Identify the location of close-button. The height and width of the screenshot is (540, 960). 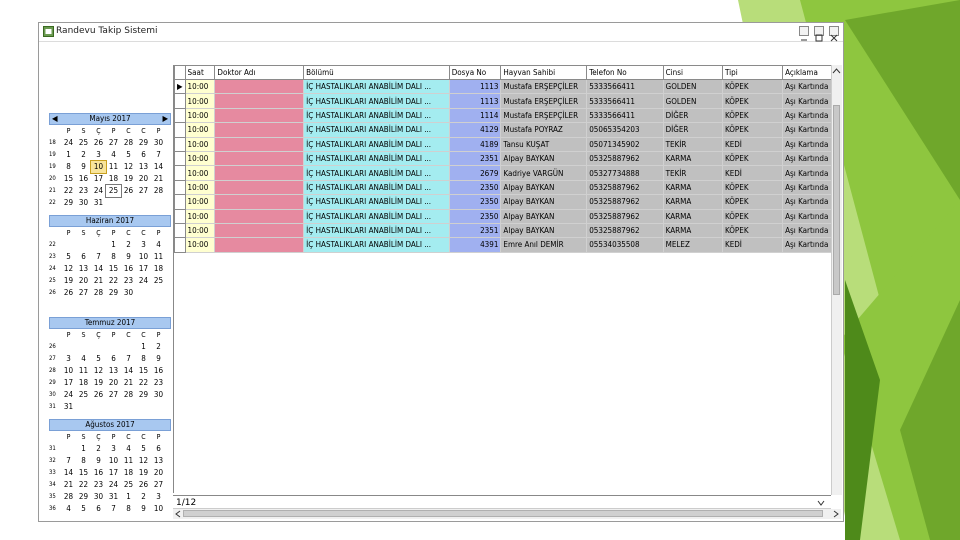
(834, 34).